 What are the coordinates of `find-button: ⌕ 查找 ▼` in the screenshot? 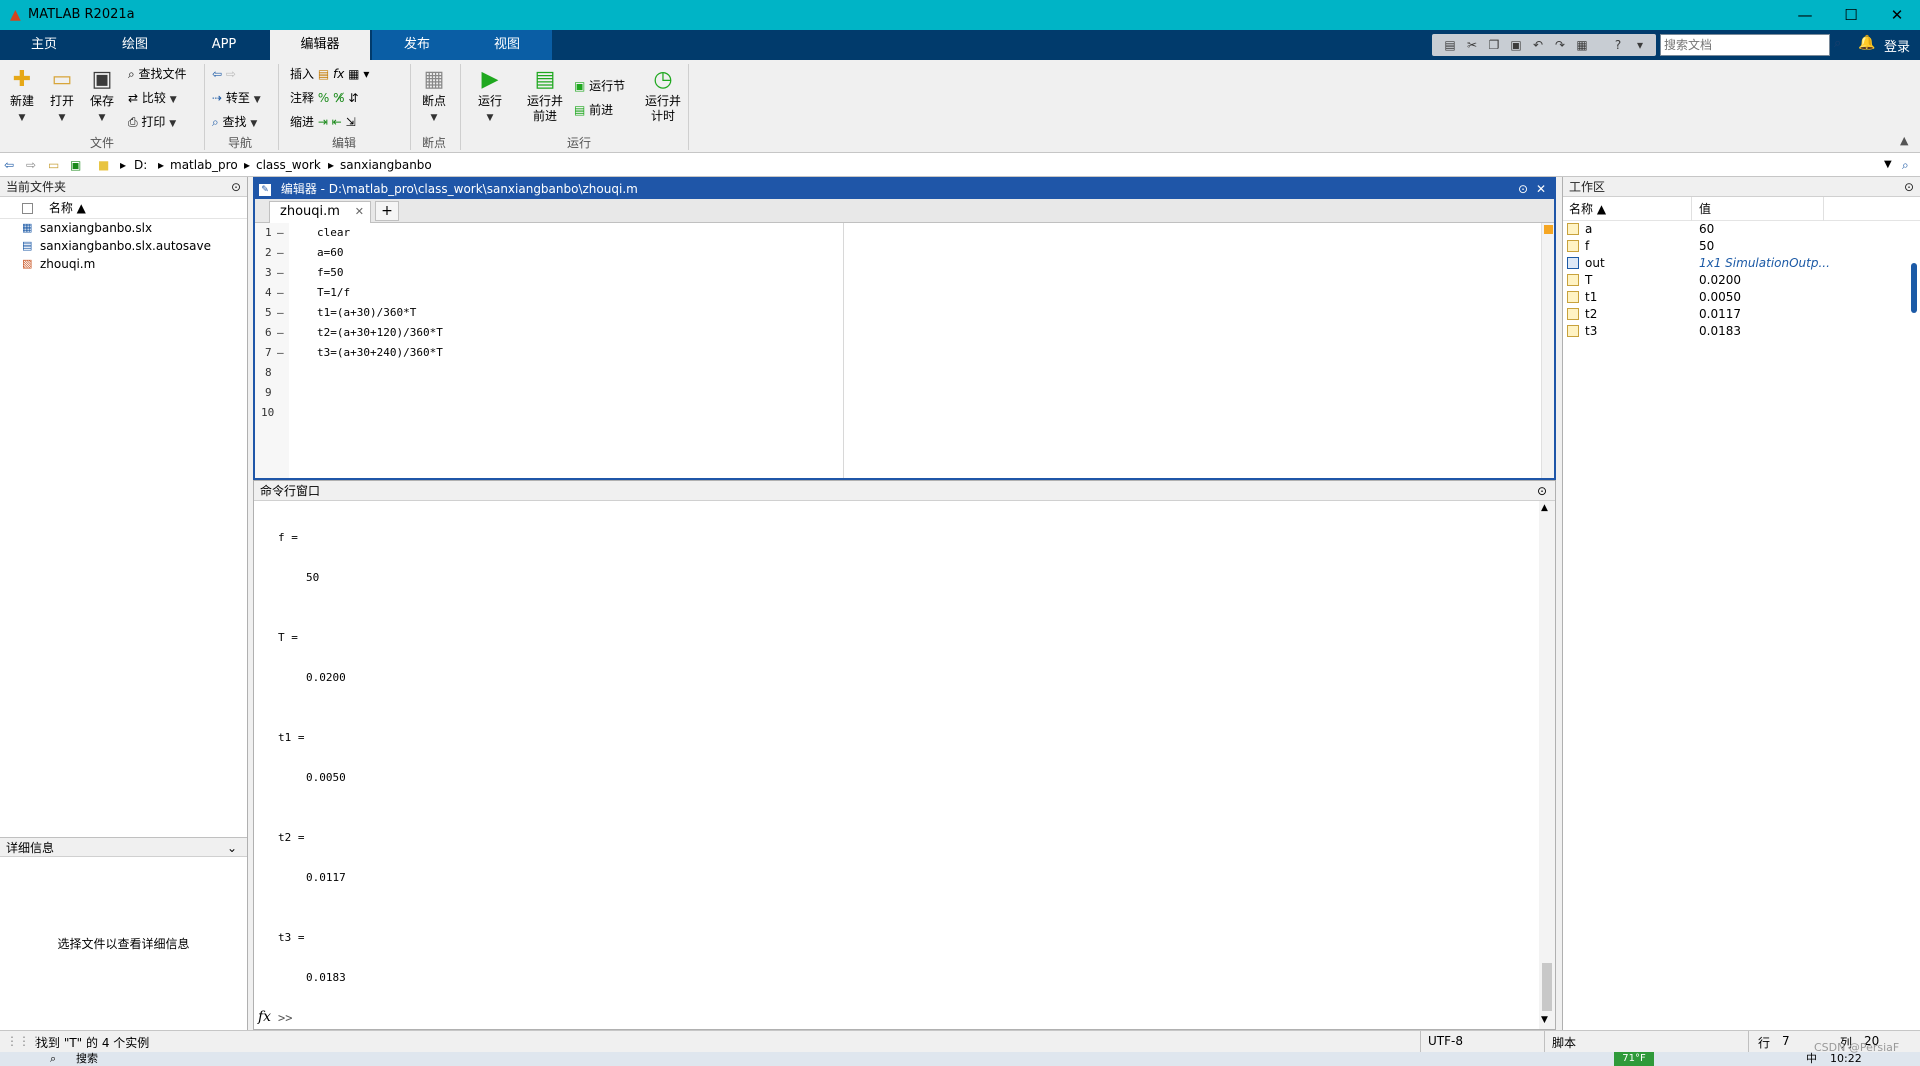 It's located at (234, 123).